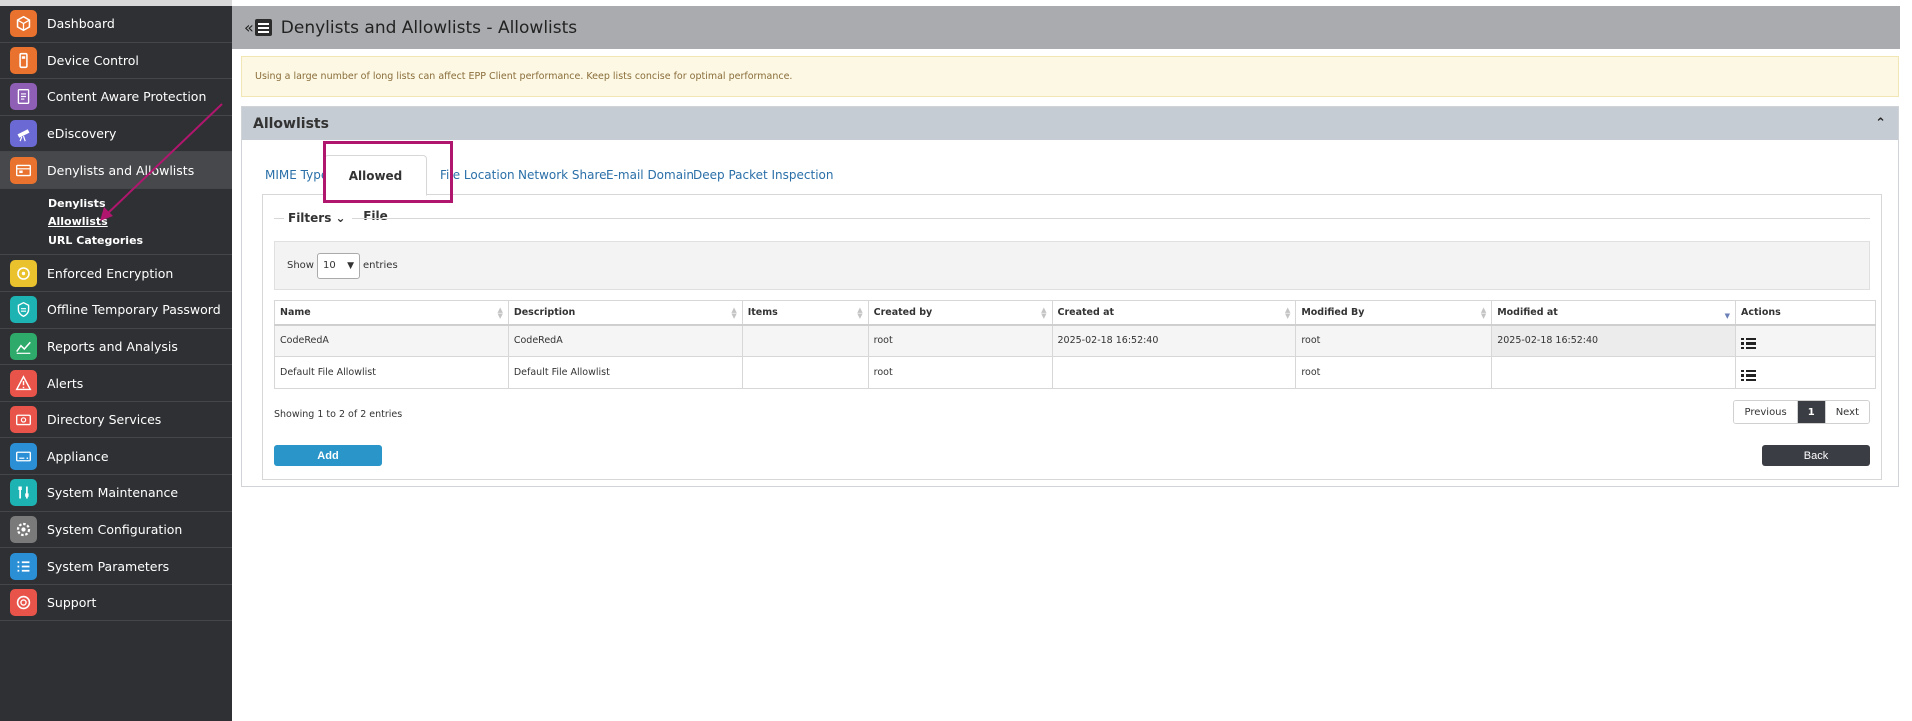  Describe the element at coordinates (338, 265) in the screenshot. I see `entries-per-page-select: 10 ▼` at that location.